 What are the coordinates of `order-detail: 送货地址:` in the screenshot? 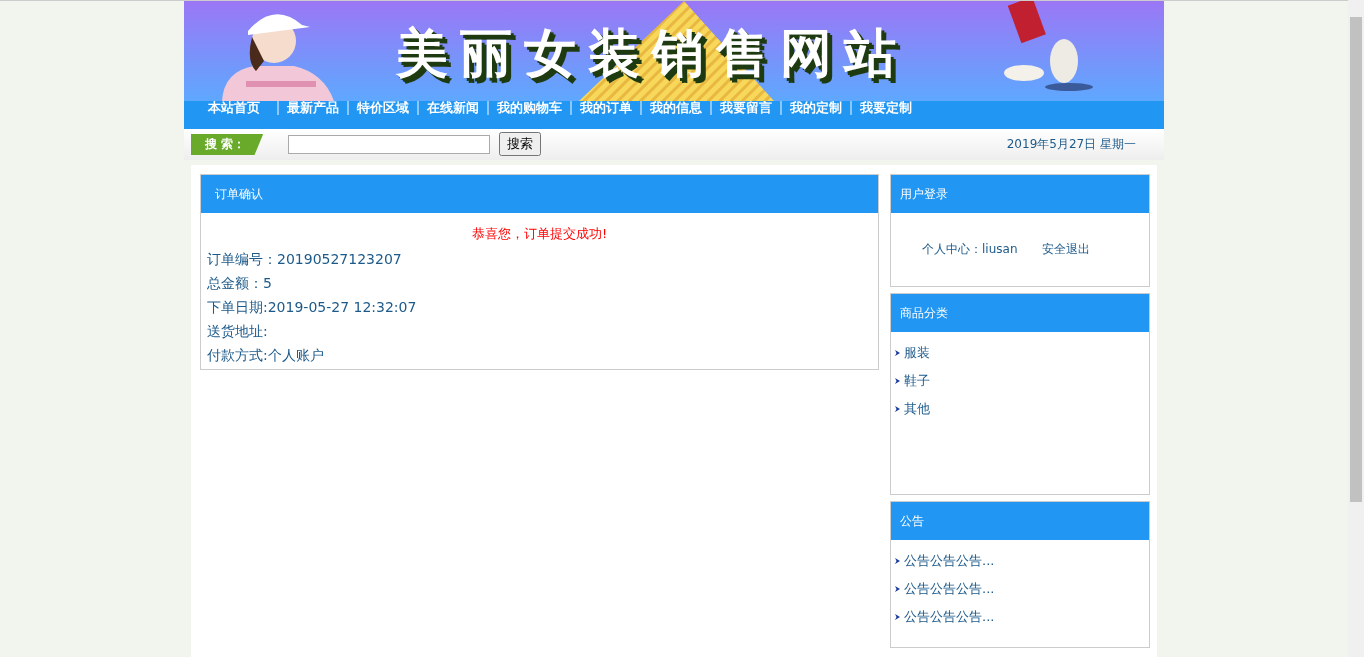 It's located at (237, 331).